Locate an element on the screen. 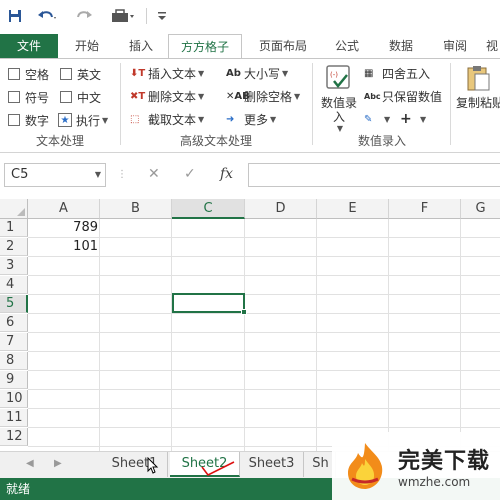 This screenshot has height=500, width=500. redo-icon is located at coordinates (85, 16).